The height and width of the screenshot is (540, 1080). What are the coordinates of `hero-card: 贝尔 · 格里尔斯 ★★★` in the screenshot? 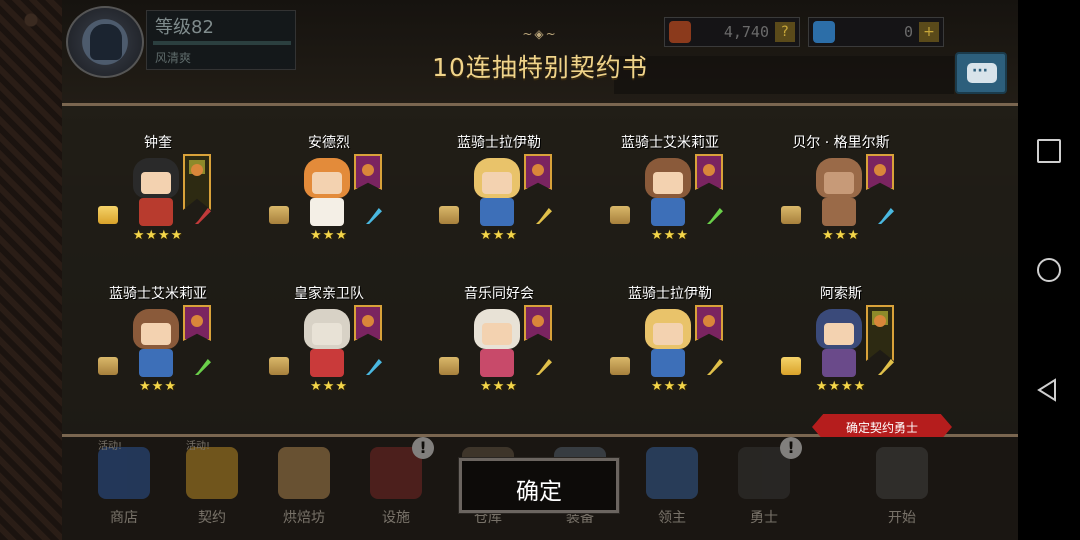 It's located at (841, 212).